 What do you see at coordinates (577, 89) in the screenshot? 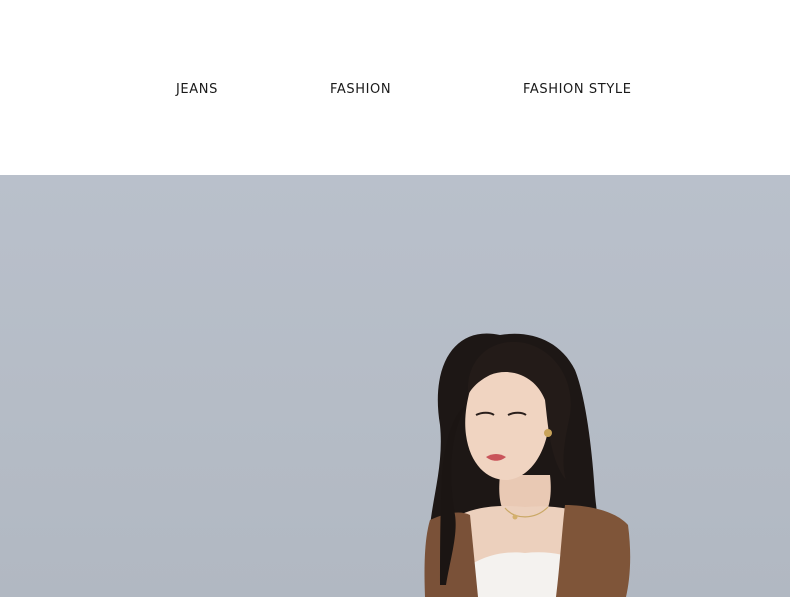
I see `label-fashion-style: FASHION STYLE` at bounding box center [577, 89].